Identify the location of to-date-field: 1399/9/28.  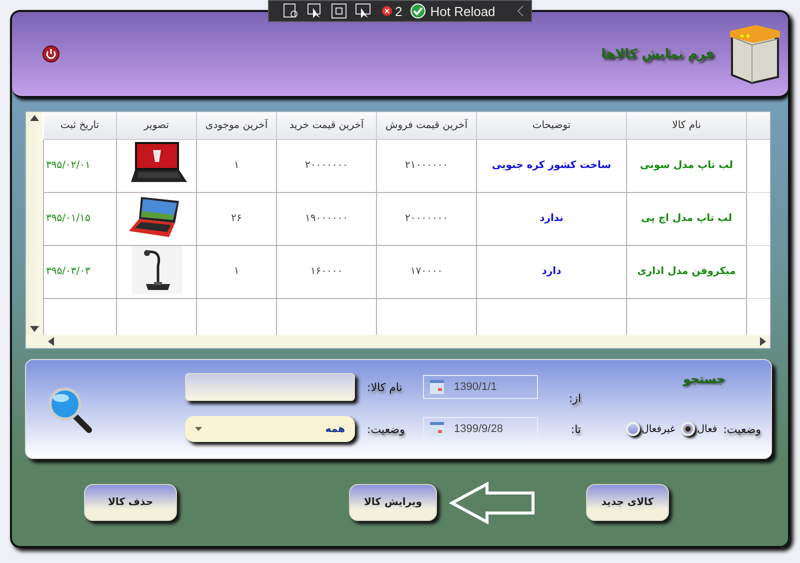
(480, 429).